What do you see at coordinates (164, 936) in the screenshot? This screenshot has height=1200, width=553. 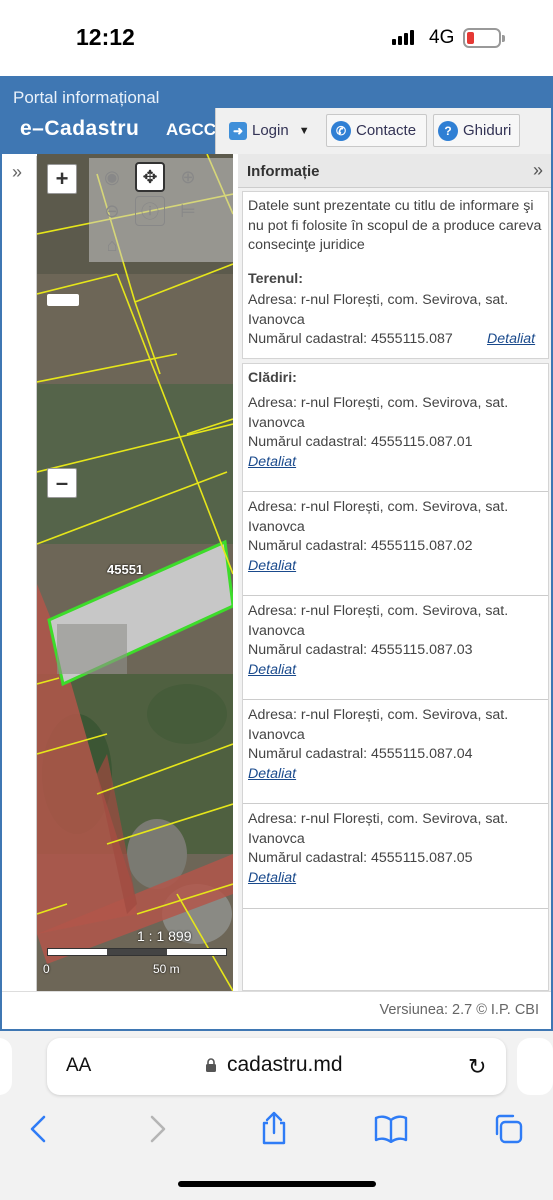 I see `scale-ratio: 1 : 1 899` at bounding box center [164, 936].